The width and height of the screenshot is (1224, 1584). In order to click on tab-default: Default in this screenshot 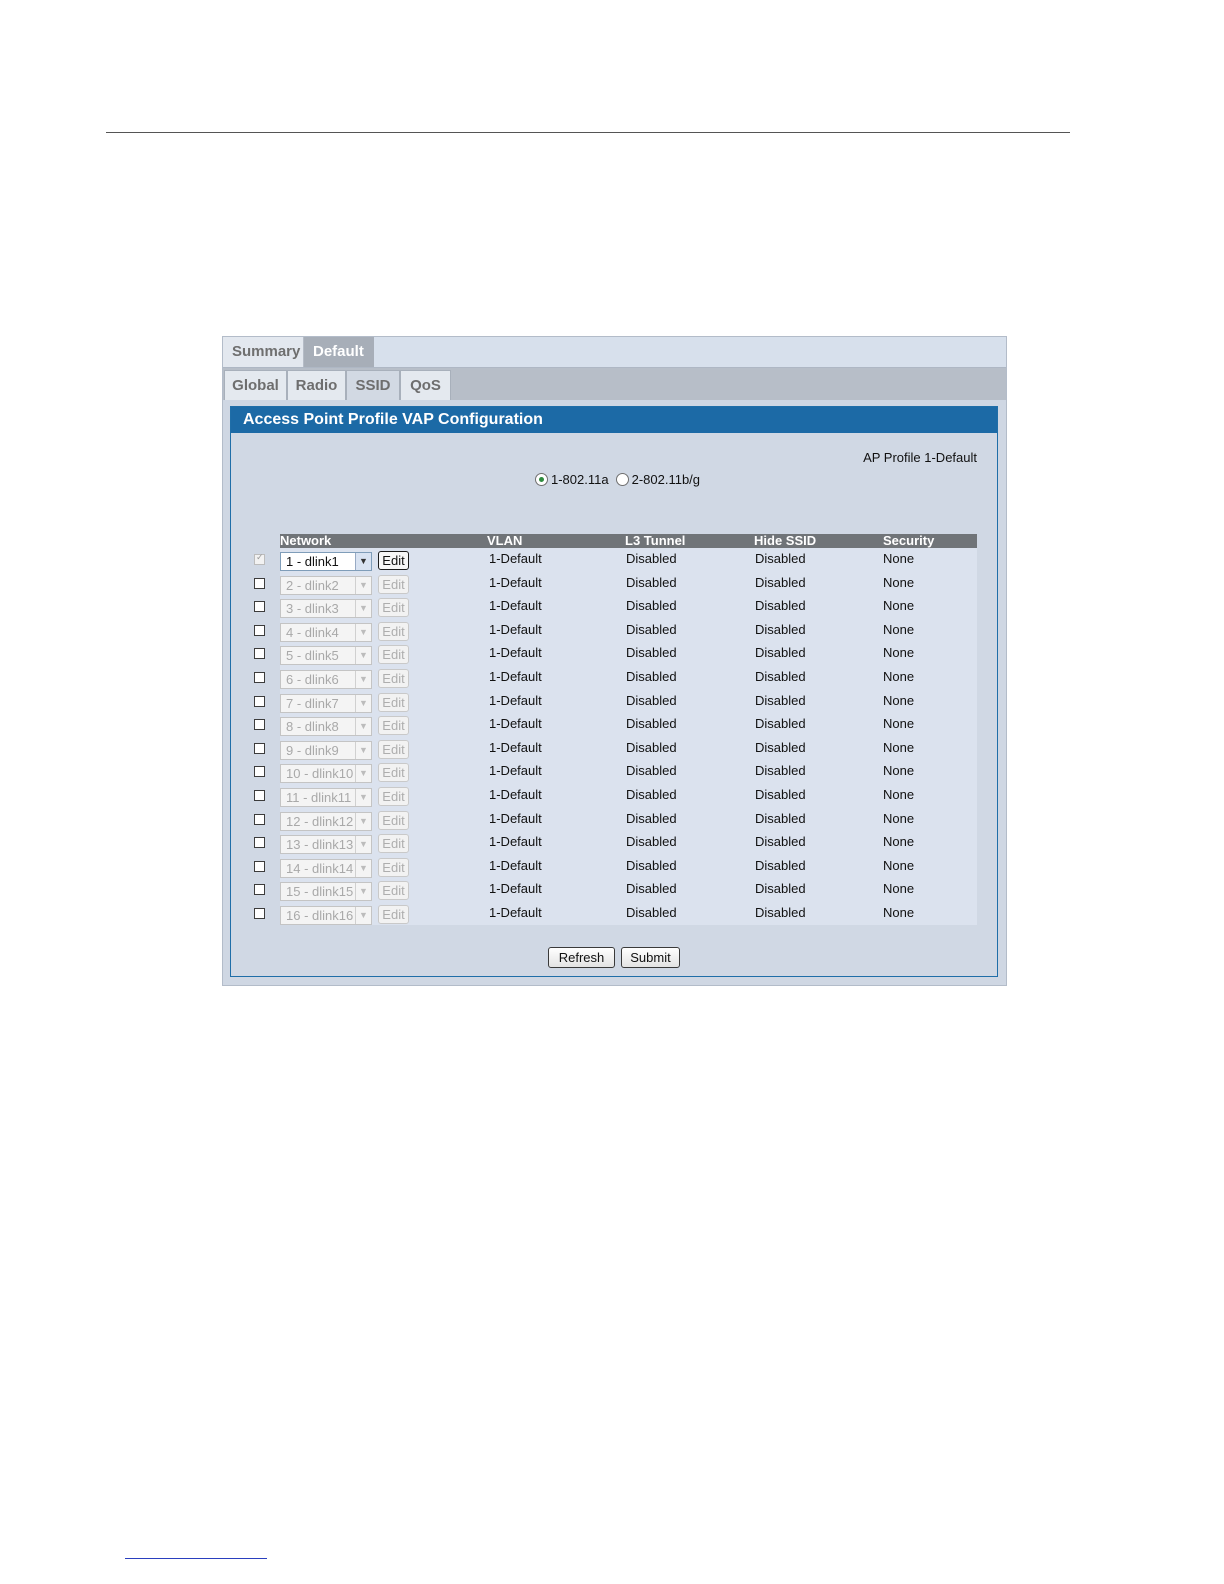, I will do `click(339, 352)`.